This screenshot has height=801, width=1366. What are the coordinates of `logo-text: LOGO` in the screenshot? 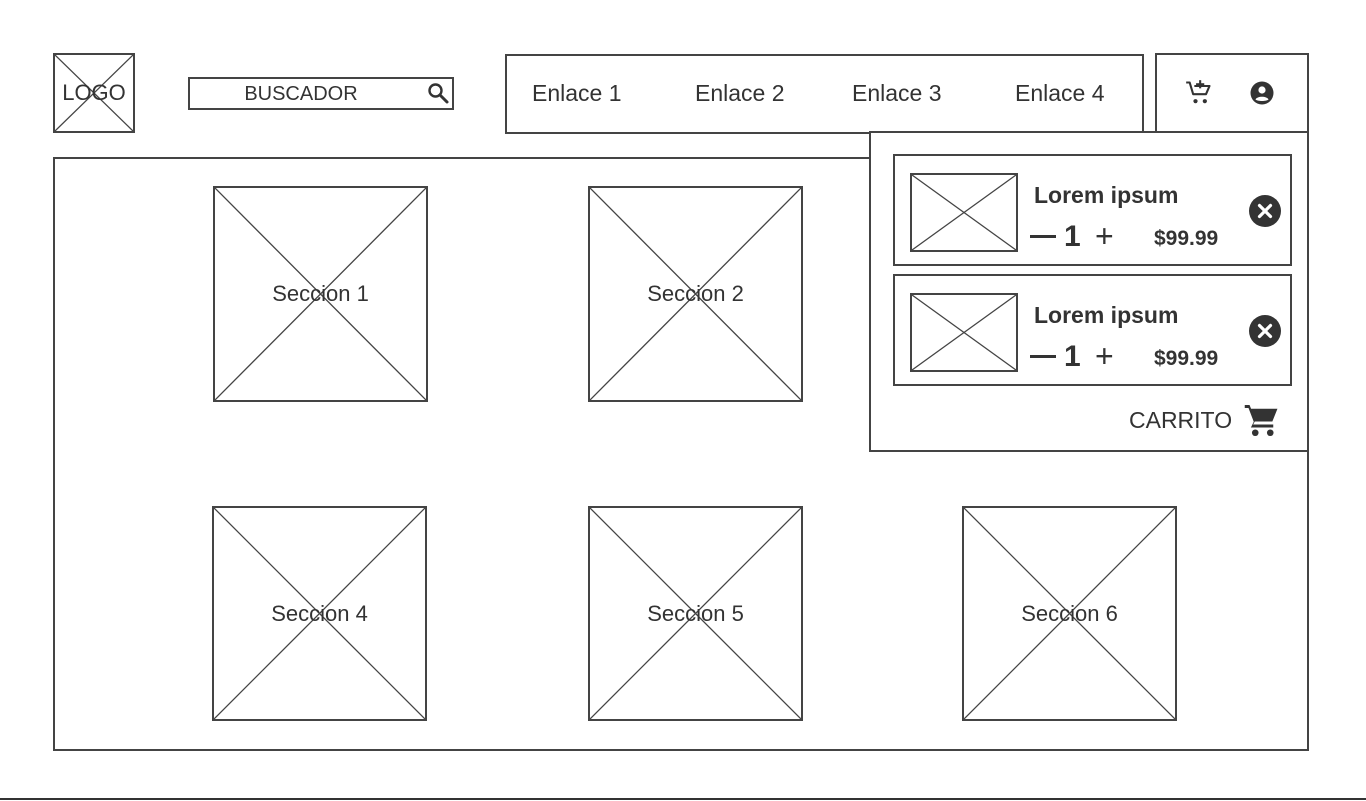 It's located at (94, 92).